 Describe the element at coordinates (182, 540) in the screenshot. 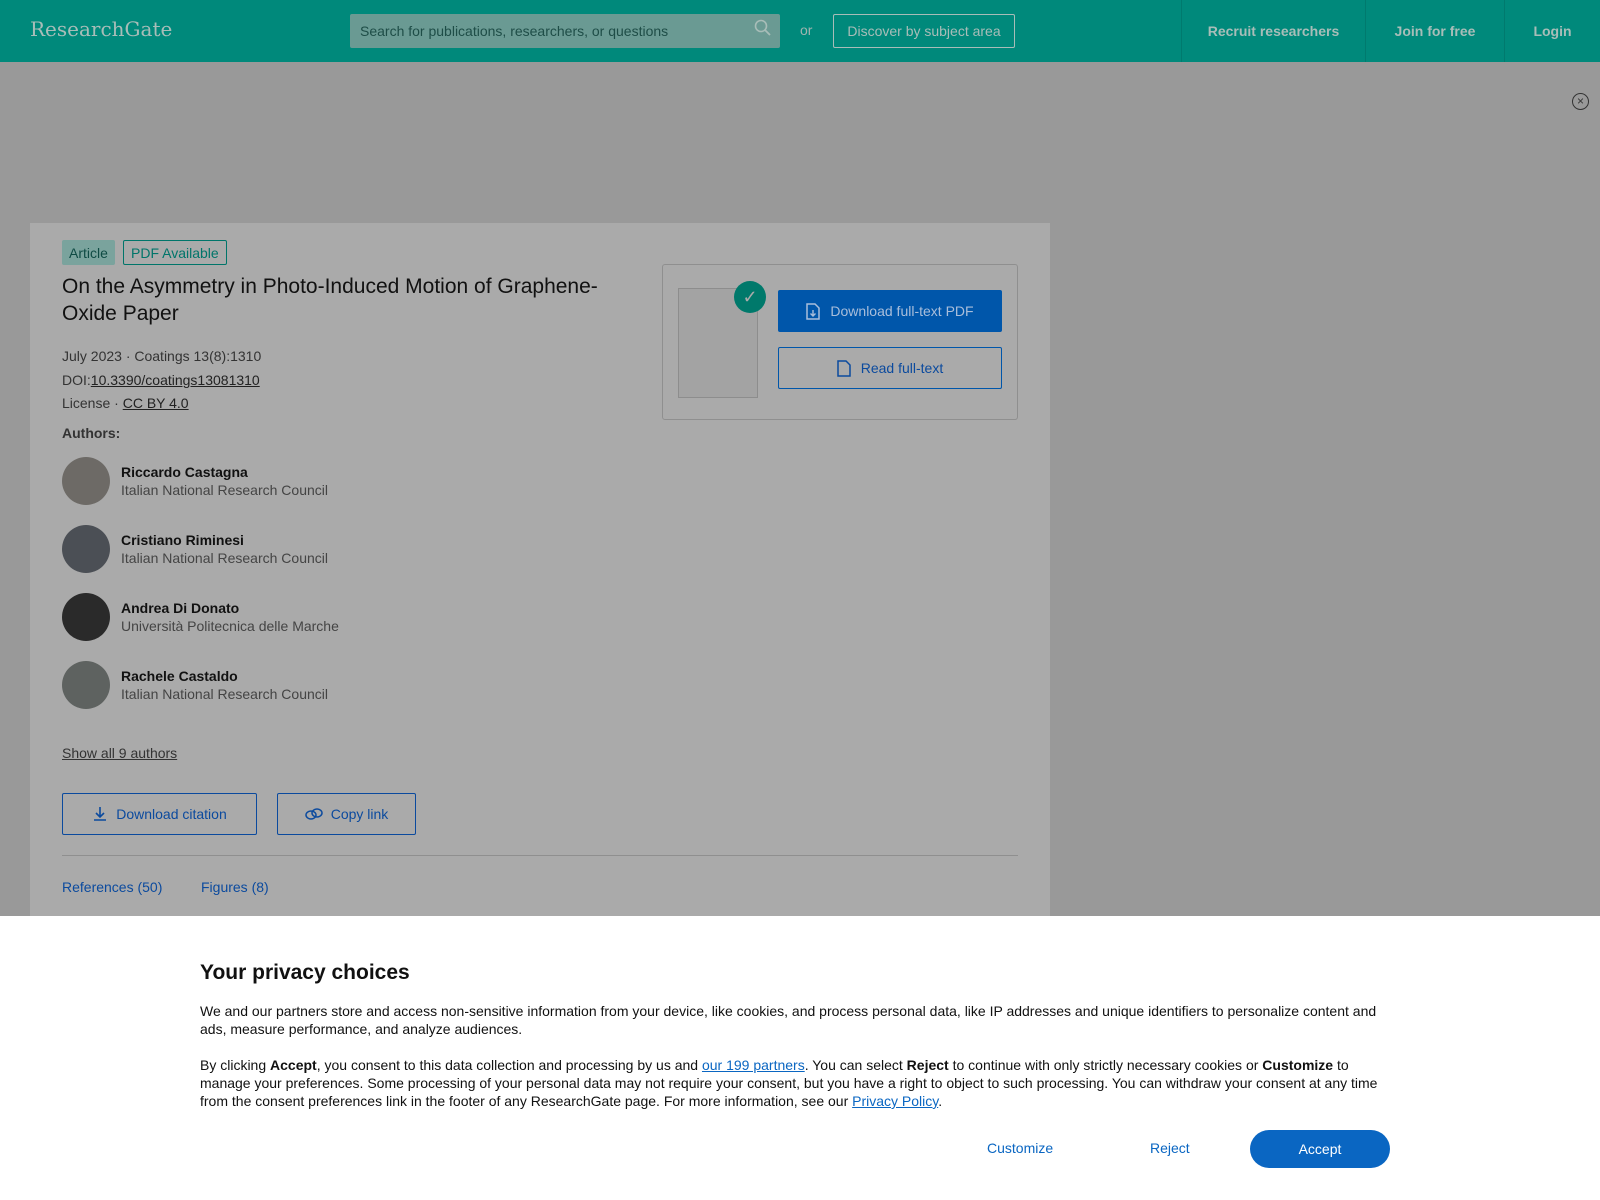

I see `author-name: Cristiano Riminesi` at that location.